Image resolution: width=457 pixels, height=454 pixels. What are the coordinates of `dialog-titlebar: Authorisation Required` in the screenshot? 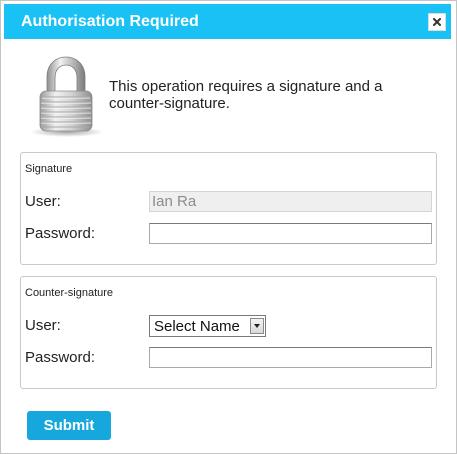 It's located at (227, 21).